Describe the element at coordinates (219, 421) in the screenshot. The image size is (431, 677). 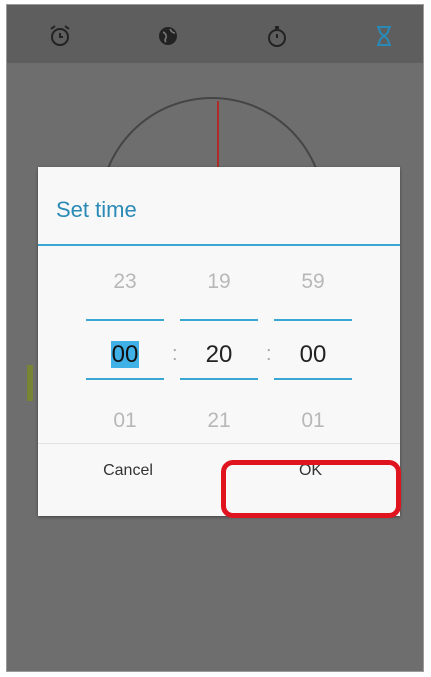
I see `minutes-next: 21` at that location.